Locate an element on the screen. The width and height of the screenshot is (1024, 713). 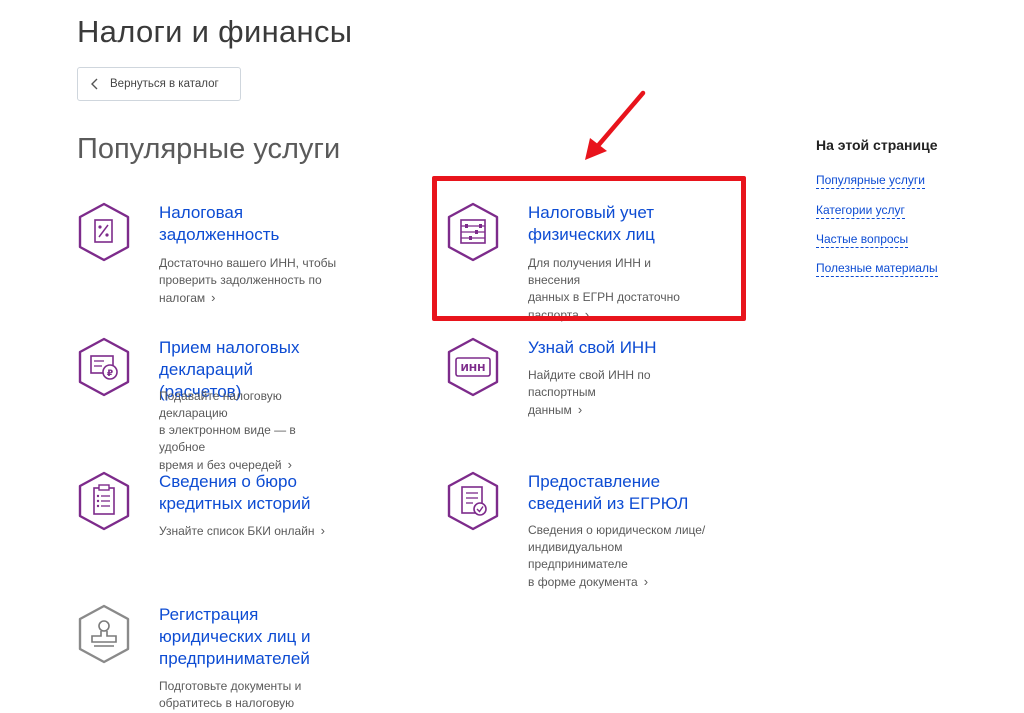
back-button-label: Вернуться в каталог is located at coordinates (164, 84).